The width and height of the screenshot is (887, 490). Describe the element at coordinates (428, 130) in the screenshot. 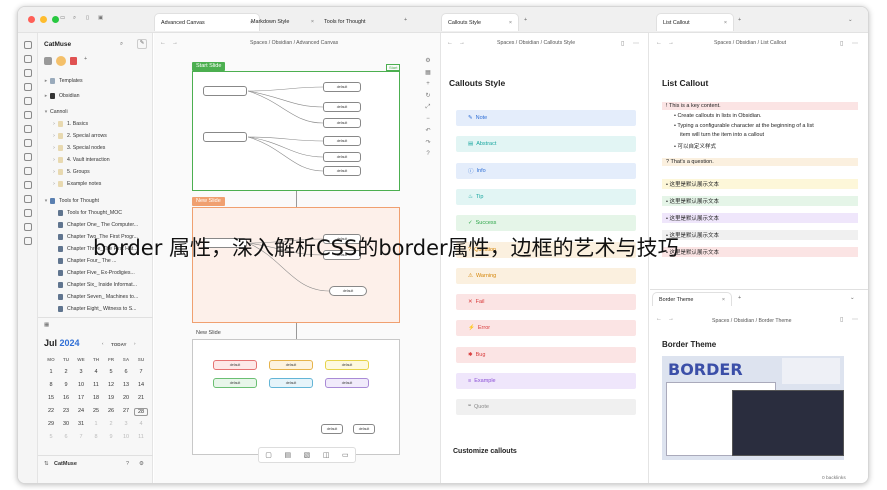

I see `undo-icon: ↶` at that location.